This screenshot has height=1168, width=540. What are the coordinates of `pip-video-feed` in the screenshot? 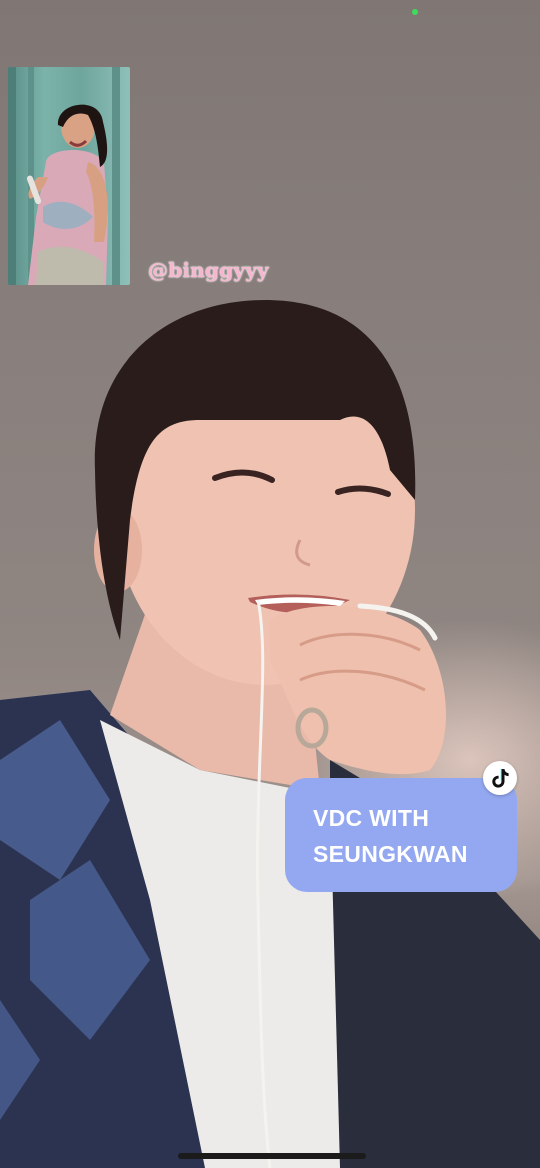 It's located at (69, 176).